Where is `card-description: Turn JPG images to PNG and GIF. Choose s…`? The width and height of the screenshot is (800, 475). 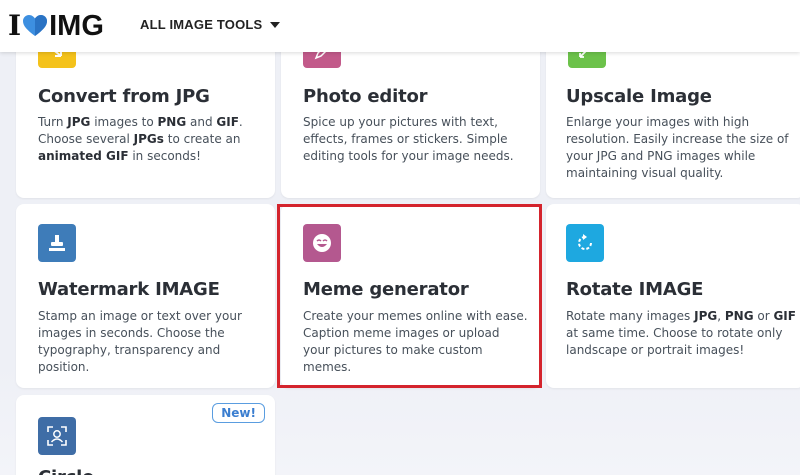 card-description: Turn JPG images to PNG and GIF. Choose s… is located at coordinates (140, 139).